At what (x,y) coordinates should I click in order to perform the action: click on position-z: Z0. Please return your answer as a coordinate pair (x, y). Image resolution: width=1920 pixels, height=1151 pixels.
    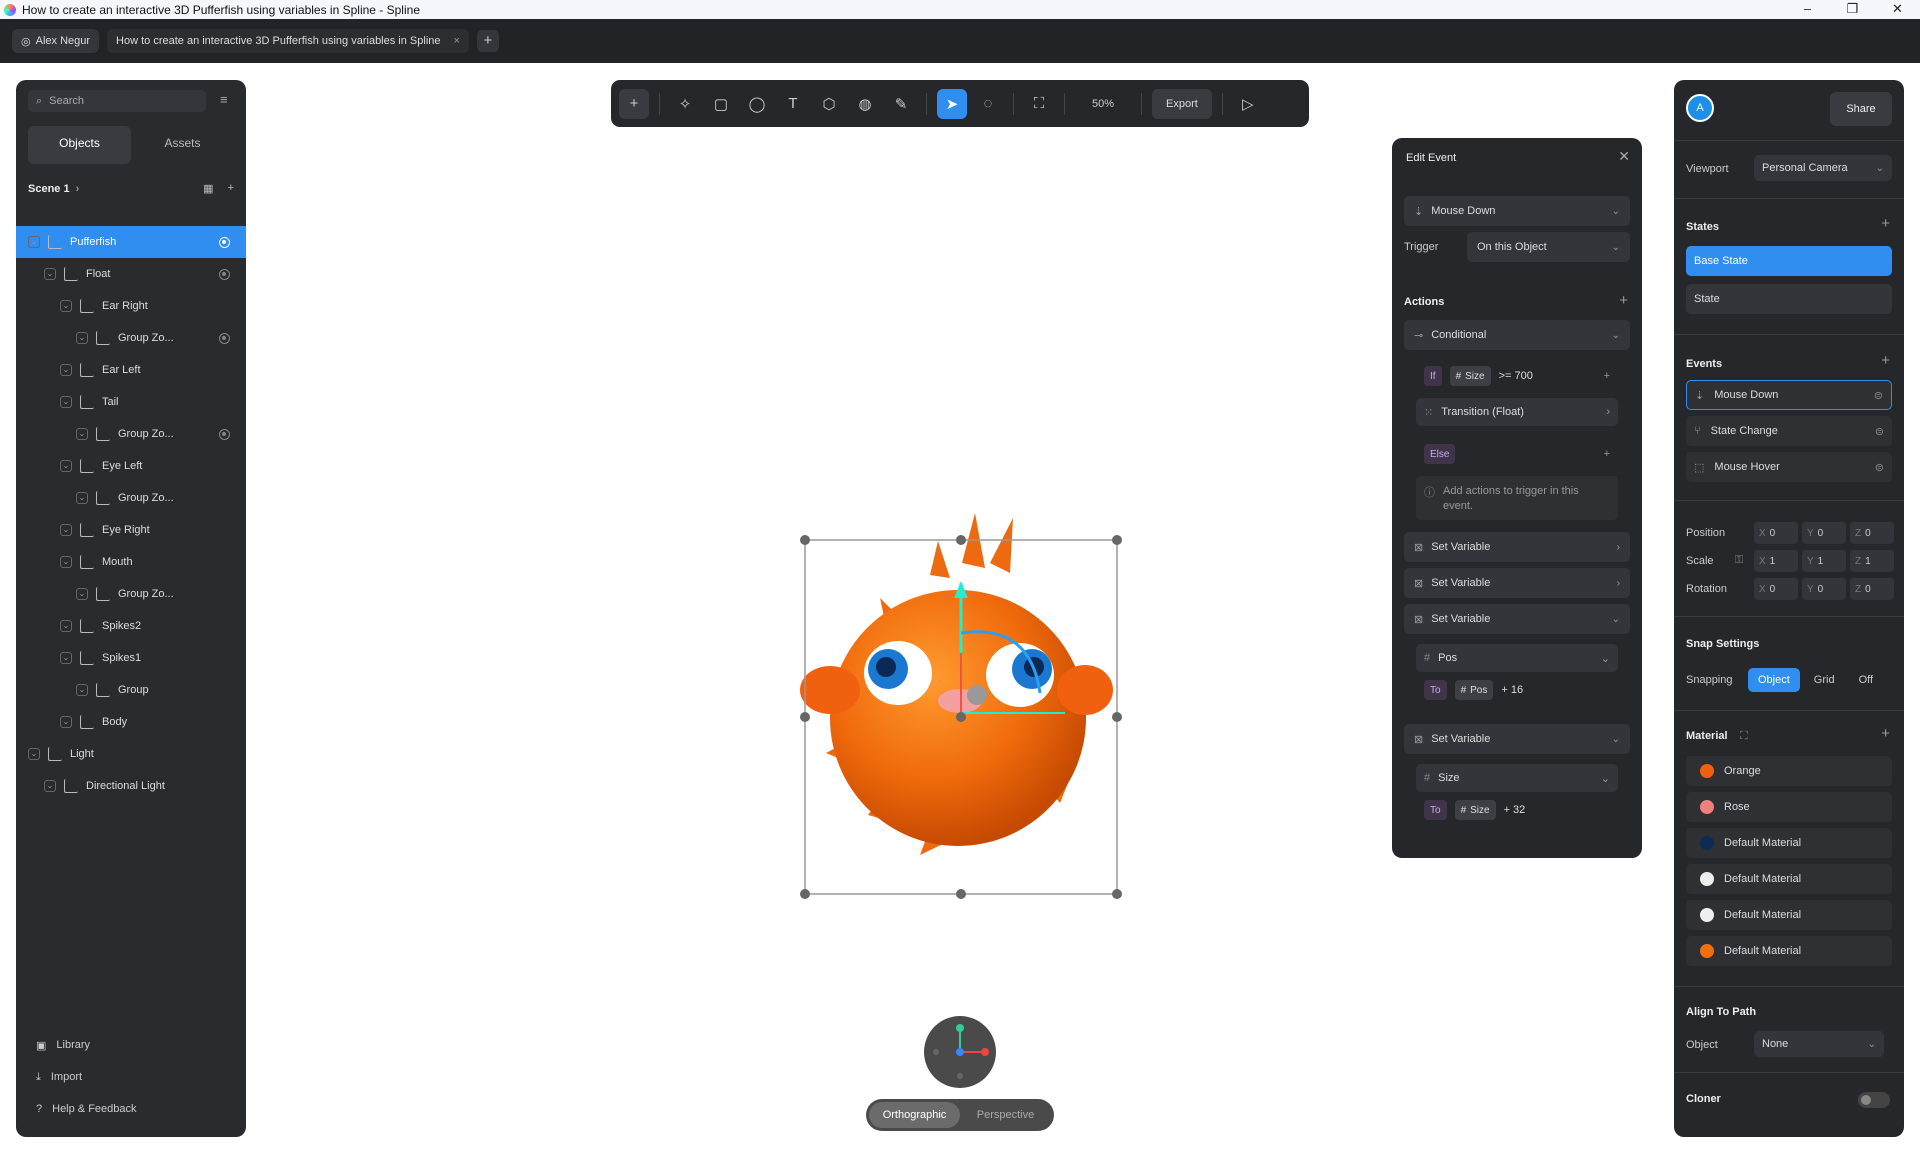
    Looking at the image, I should click on (1872, 533).